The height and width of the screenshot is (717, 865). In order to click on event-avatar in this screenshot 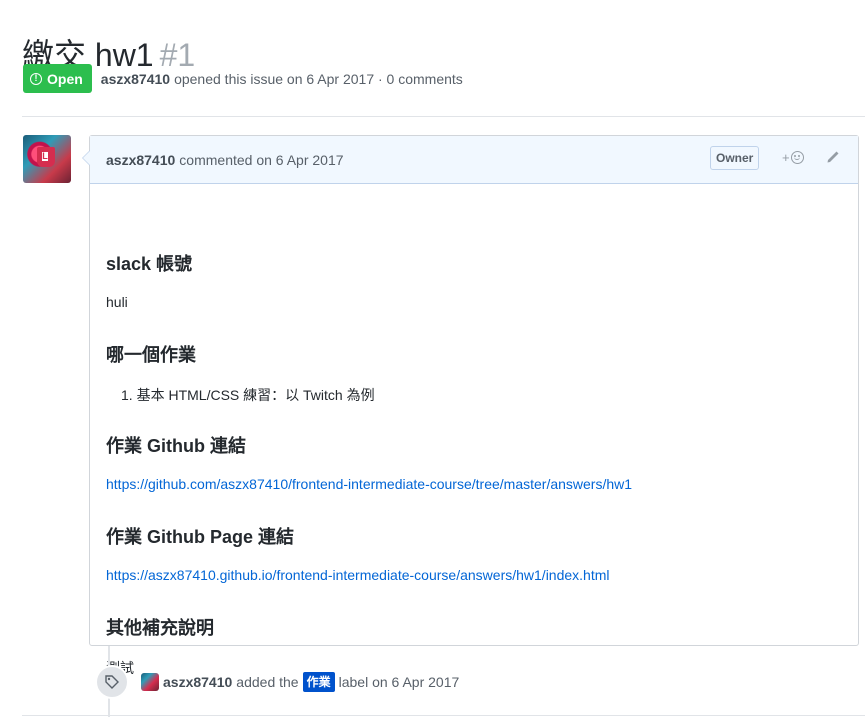, I will do `click(150, 682)`.